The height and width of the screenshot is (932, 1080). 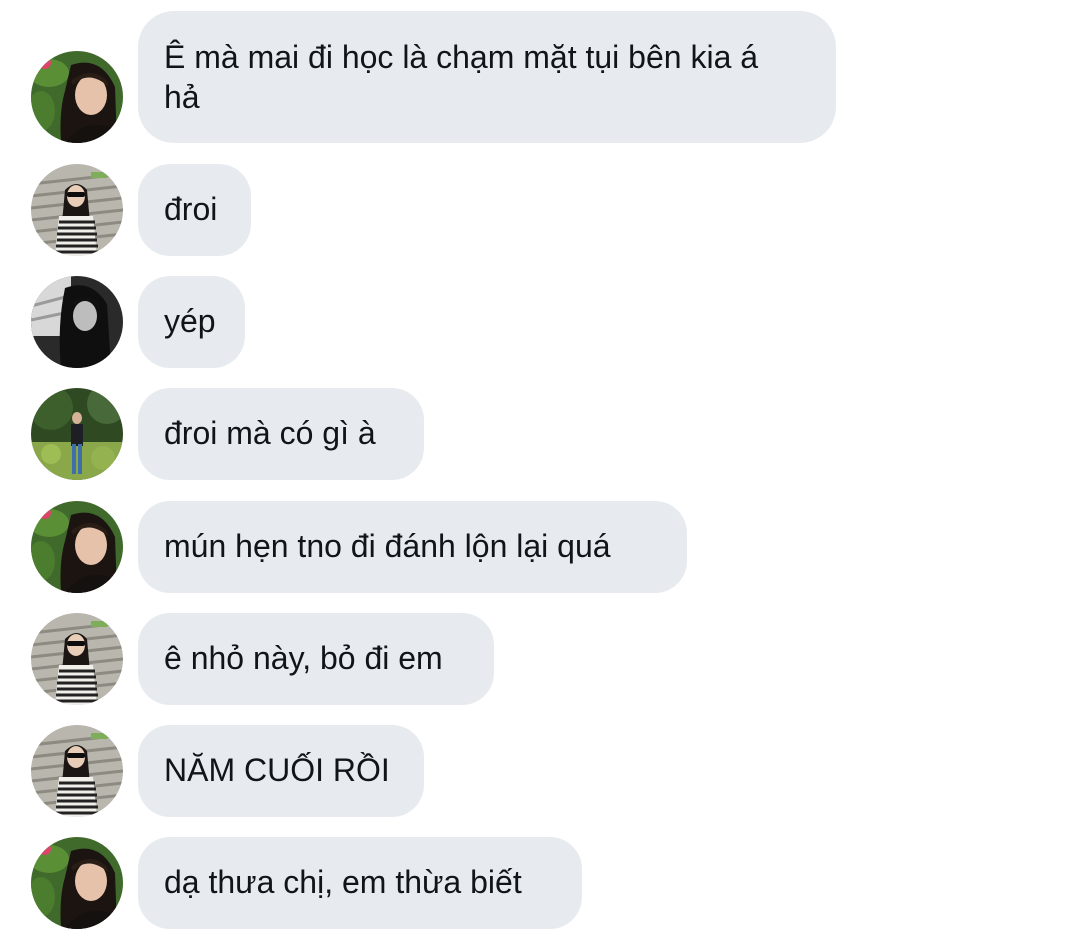 I want to click on message-text: đroi, so click(x=191, y=209).